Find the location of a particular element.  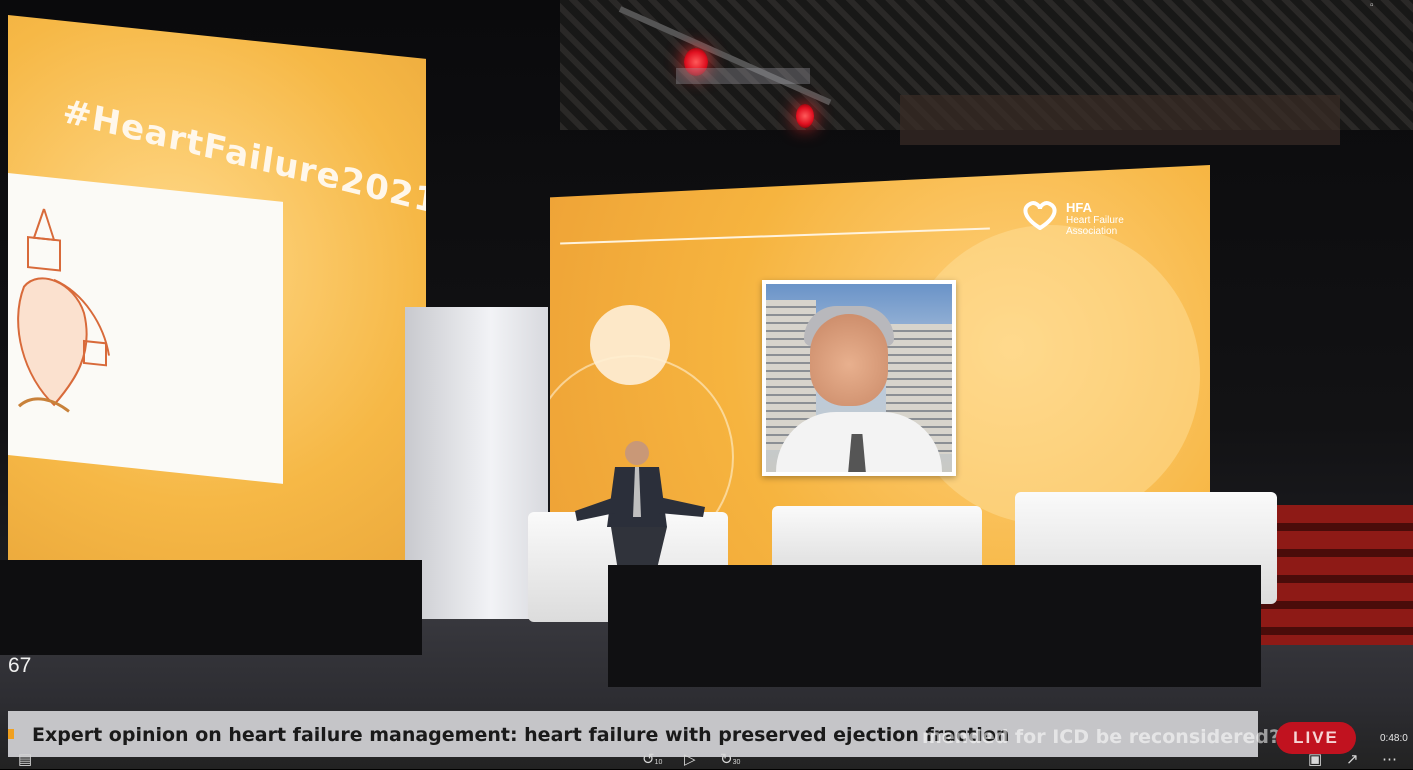

remote-speaker-video is located at coordinates (859, 378).